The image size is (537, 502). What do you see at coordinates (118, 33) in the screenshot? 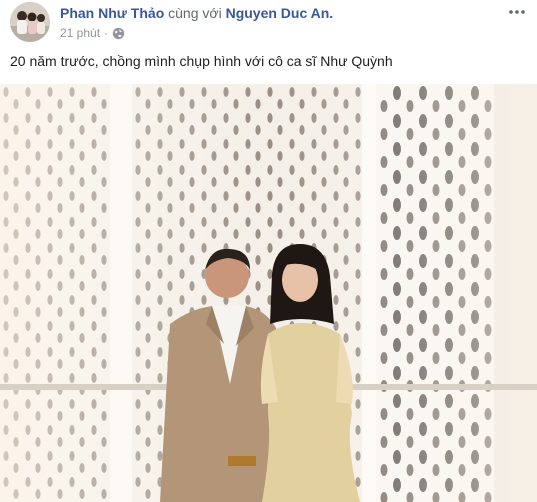
I see `globe-icon` at bounding box center [118, 33].